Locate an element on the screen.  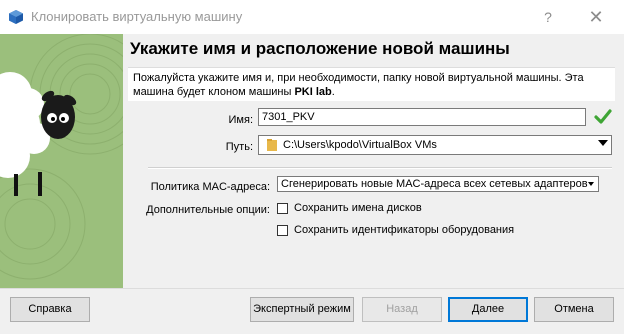
help-button: Справка is located at coordinates (50, 309).